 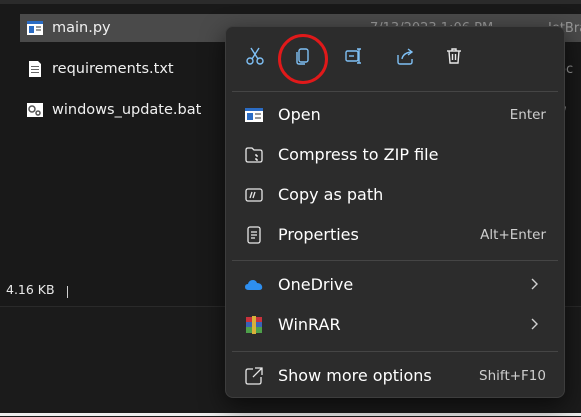 I want to click on rename-button, so click(x=354, y=58).